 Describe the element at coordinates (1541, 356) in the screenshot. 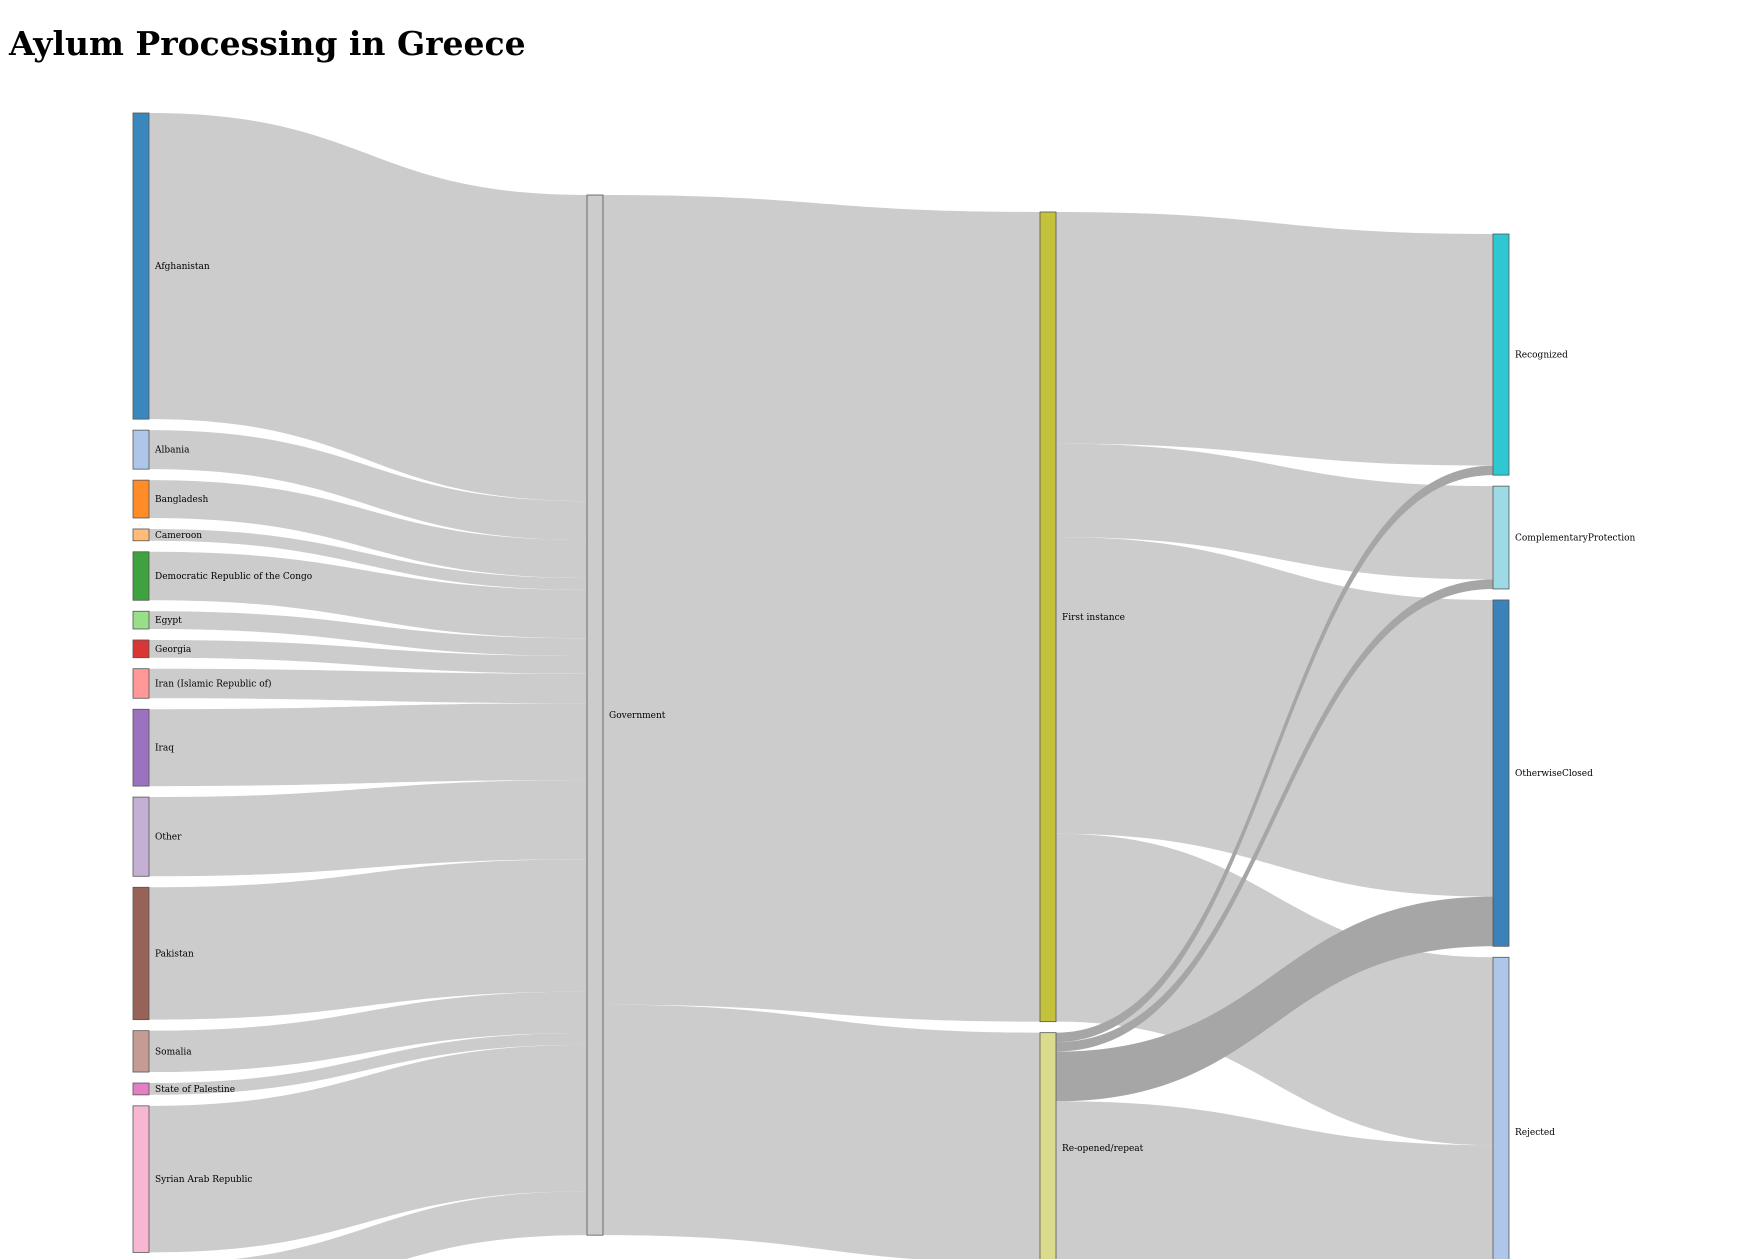

I see `node-label-recognized: Recognized` at that location.